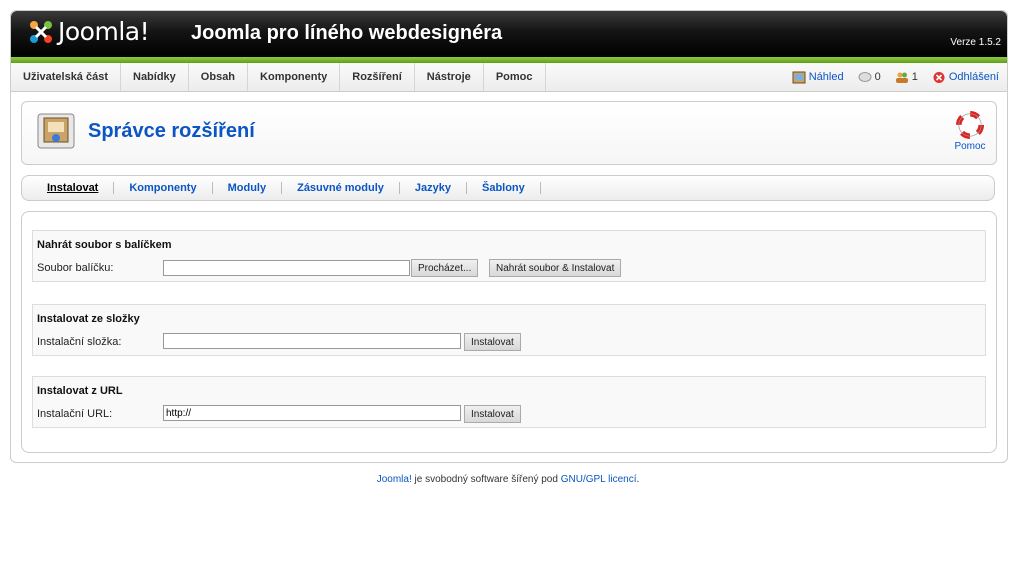 This screenshot has width=1016, height=580. What do you see at coordinates (75, 268) in the screenshot?
I see `upload-field-label: Soubor balíčku:` at bounding box center [75, 268].